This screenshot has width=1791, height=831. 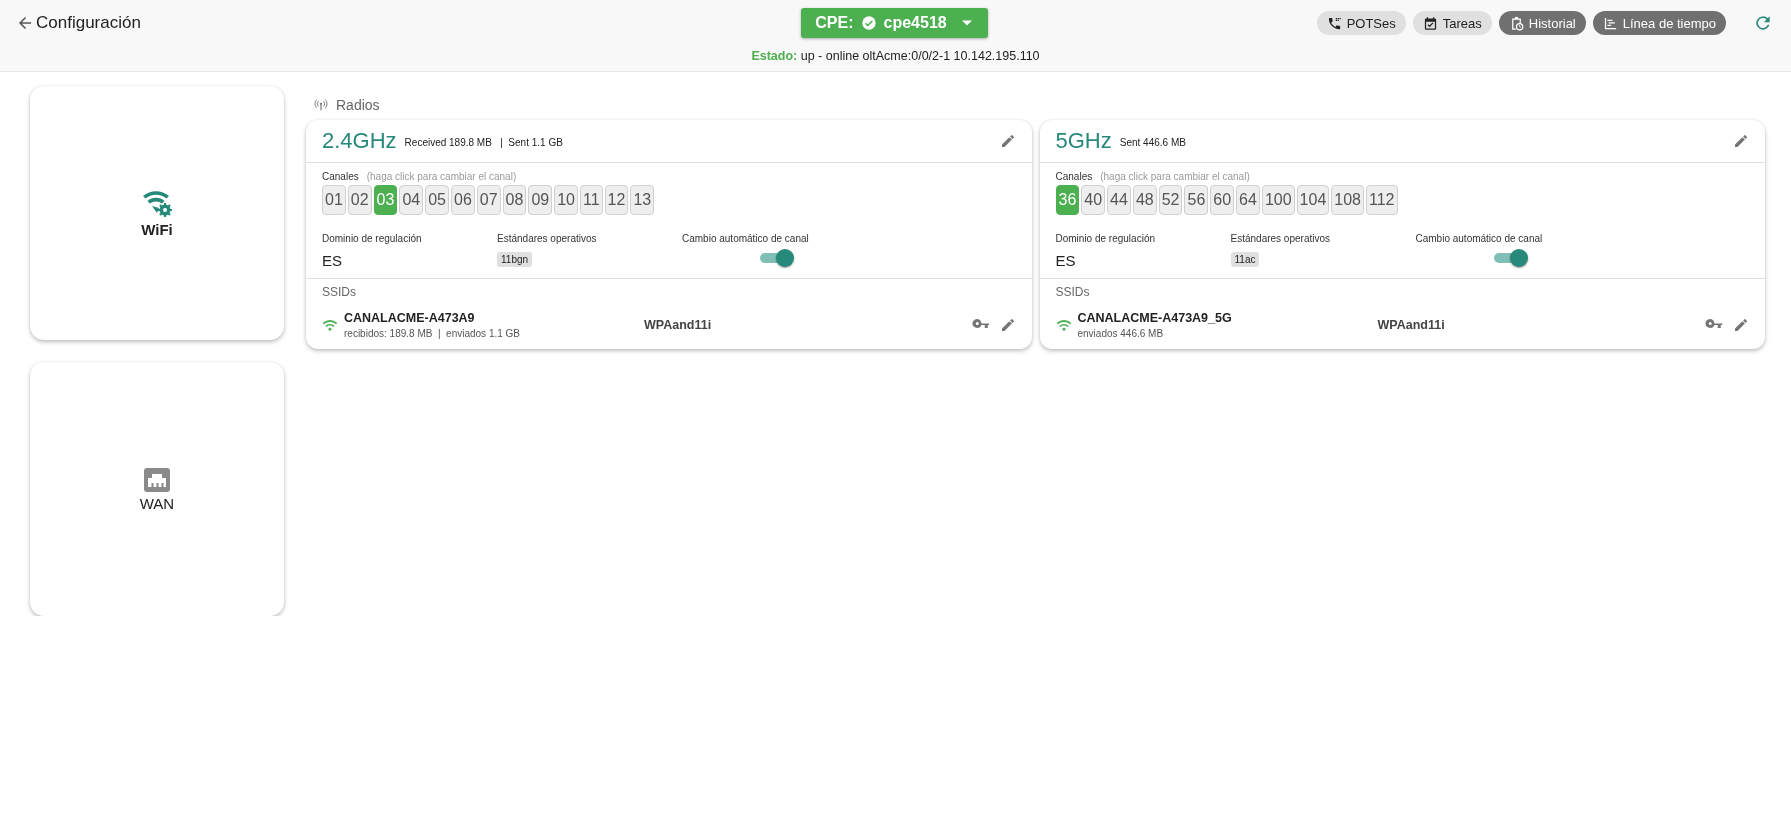 I want to click on status-text: Estado: up - online oltAcme:0/0/2-1 10.142.195.110, so click(x=895, y=56).